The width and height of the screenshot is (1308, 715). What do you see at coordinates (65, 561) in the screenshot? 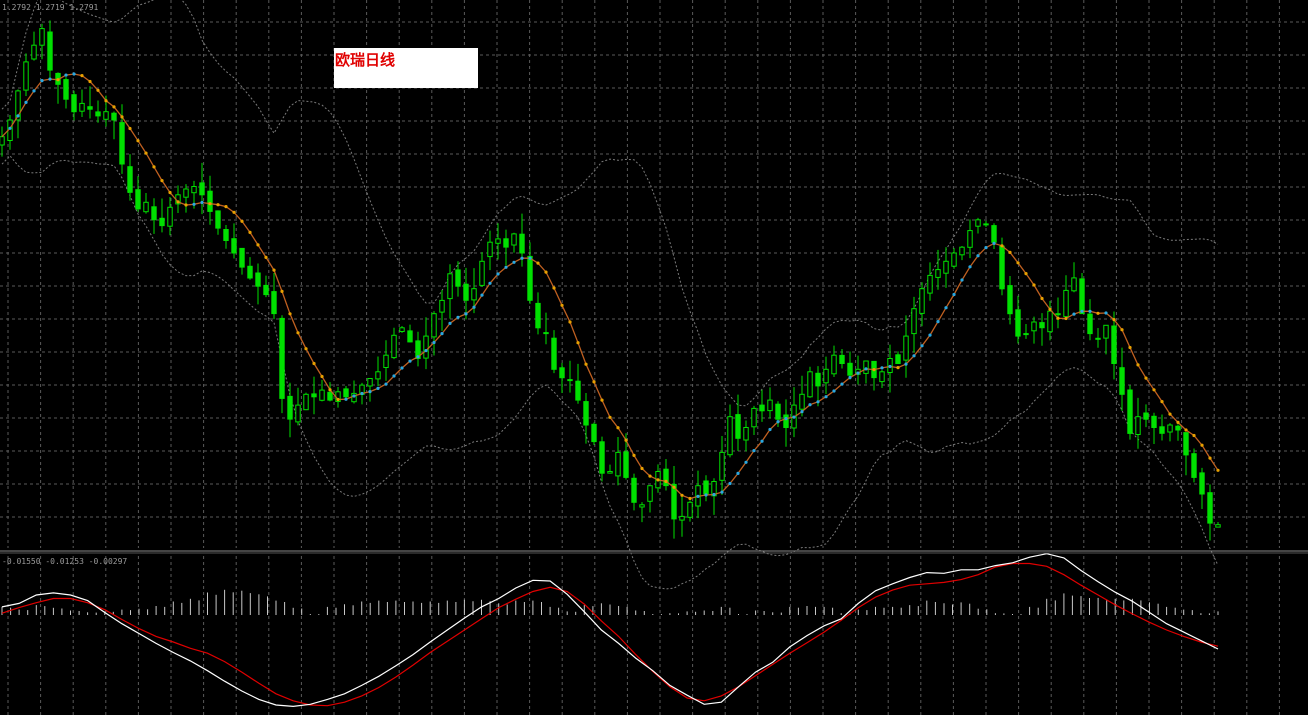
I see `macd-header-values: -0.01550 -0.01253 -0.00297` at bounding box center [65, 561].